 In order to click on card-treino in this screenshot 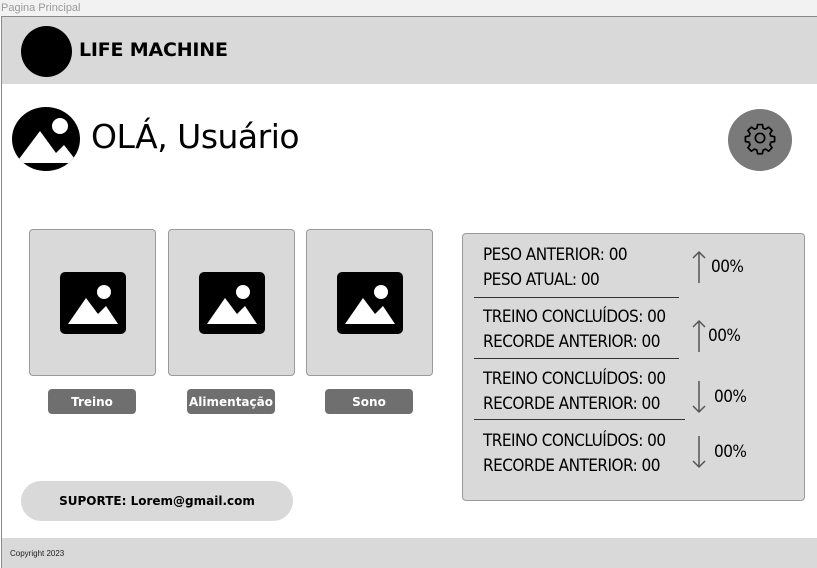, I will do `click(92, 302)`.